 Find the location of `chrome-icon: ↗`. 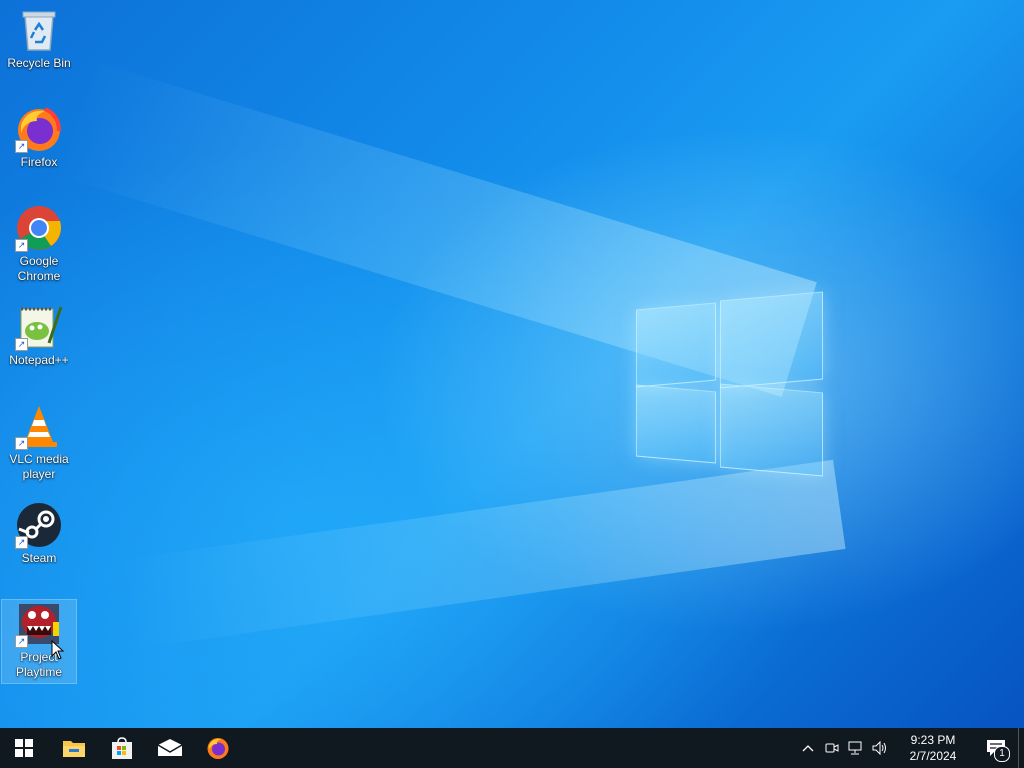

chrome-icon: ↗ is located at coordinates (39, 228).